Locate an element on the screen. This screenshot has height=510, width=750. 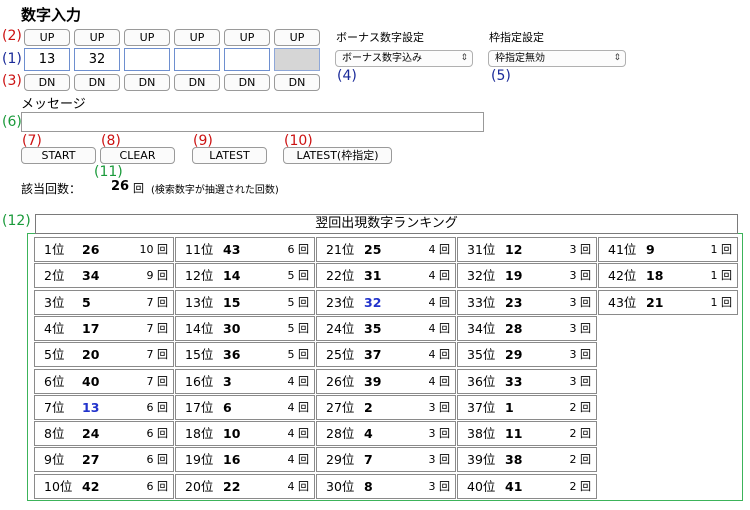
up-button-1: UP is located at coordinates (47, 37).